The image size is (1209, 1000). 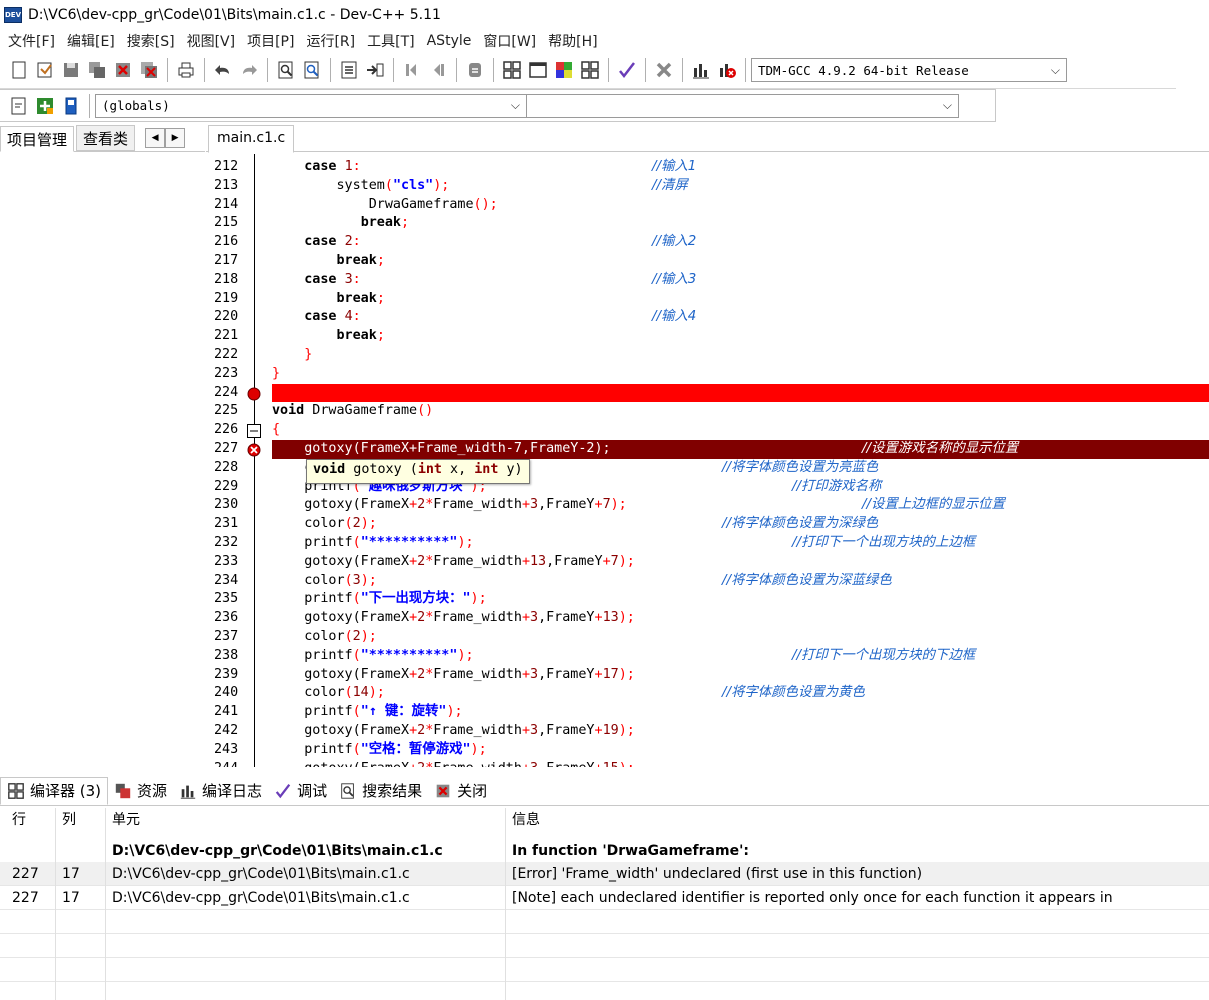 I want to click on code-line: 215 break;, so click(x=707, y=223).